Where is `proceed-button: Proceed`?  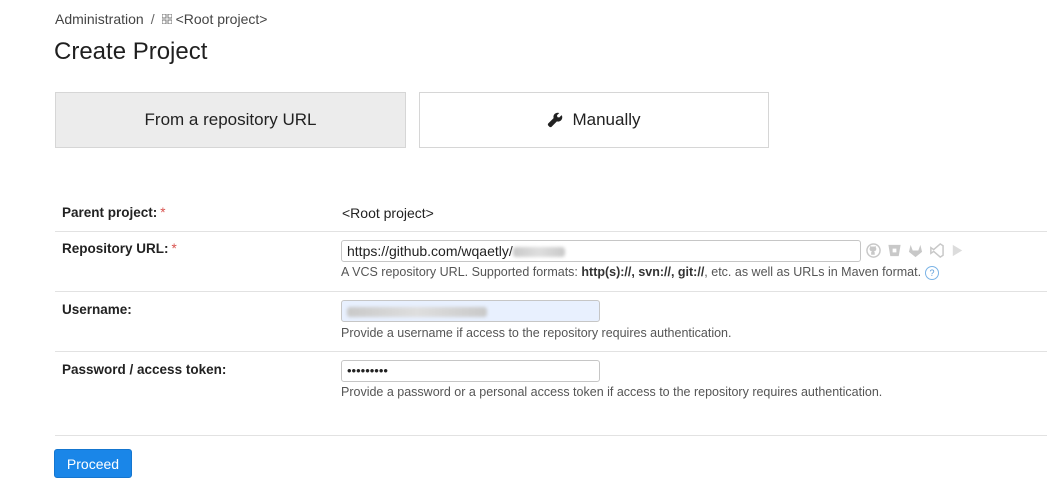
proceed-button: Proceed is located at coordinates (93, 463).